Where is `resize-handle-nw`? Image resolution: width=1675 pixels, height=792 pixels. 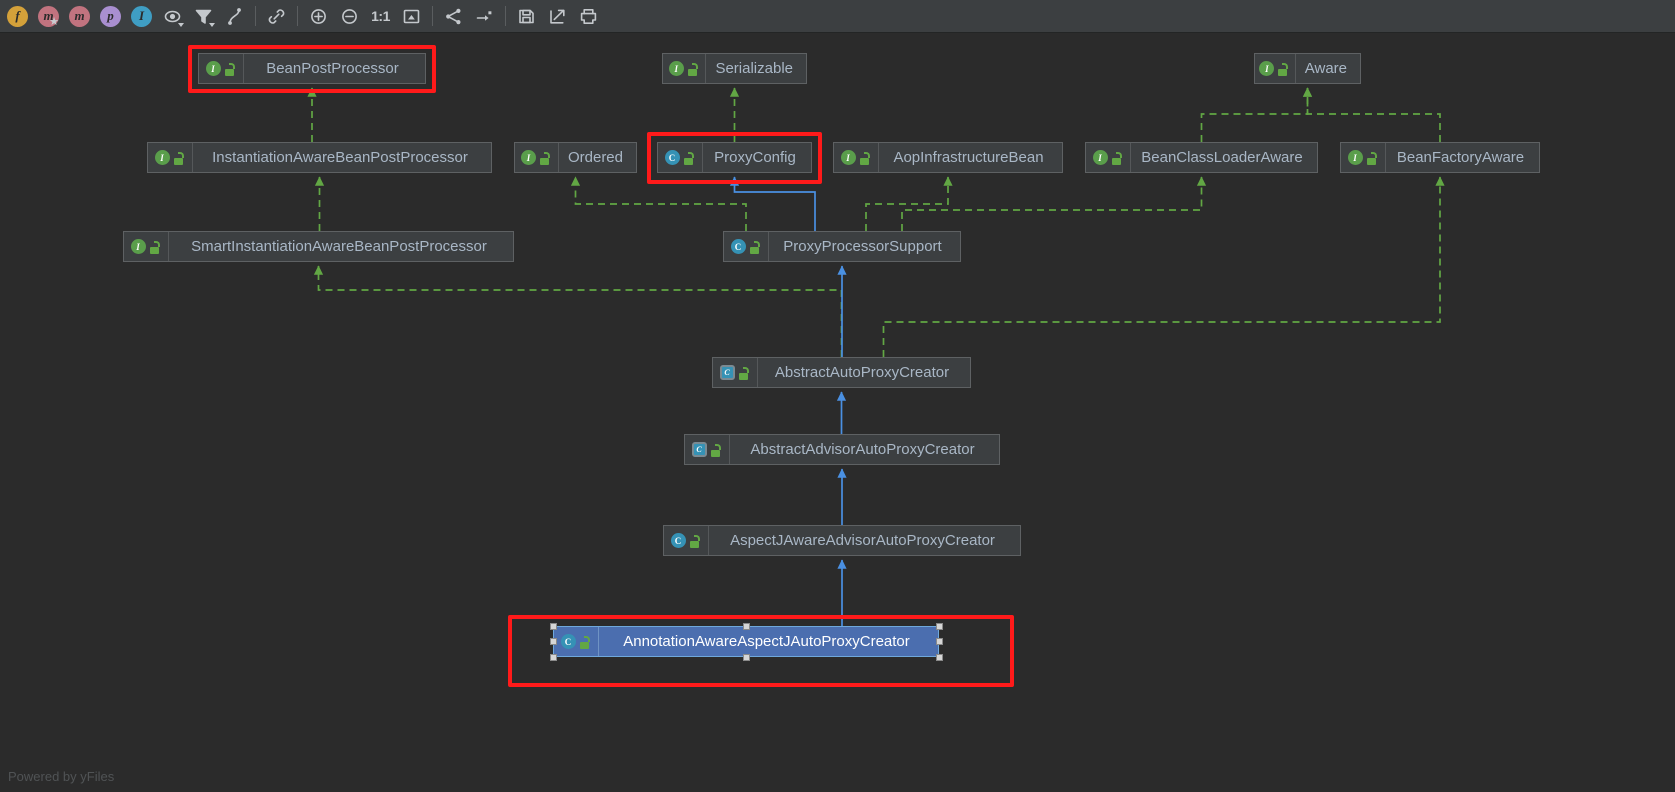 resize-handle-nw is located at coordinates (553, 626).